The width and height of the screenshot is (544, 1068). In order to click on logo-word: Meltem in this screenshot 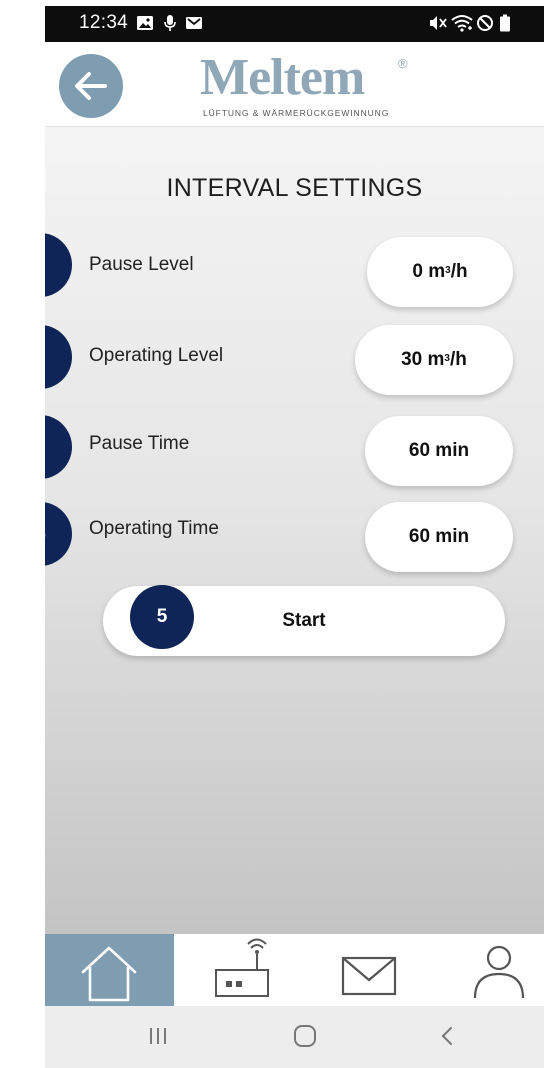, I will do `click(282, 77)`.